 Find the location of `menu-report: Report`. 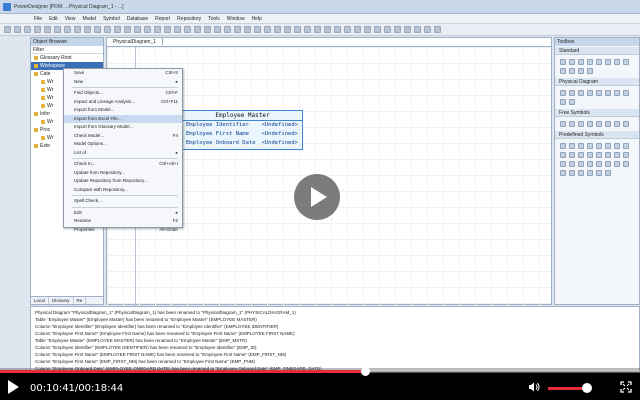

menu-report: Report is located at coordinates (162, 19).